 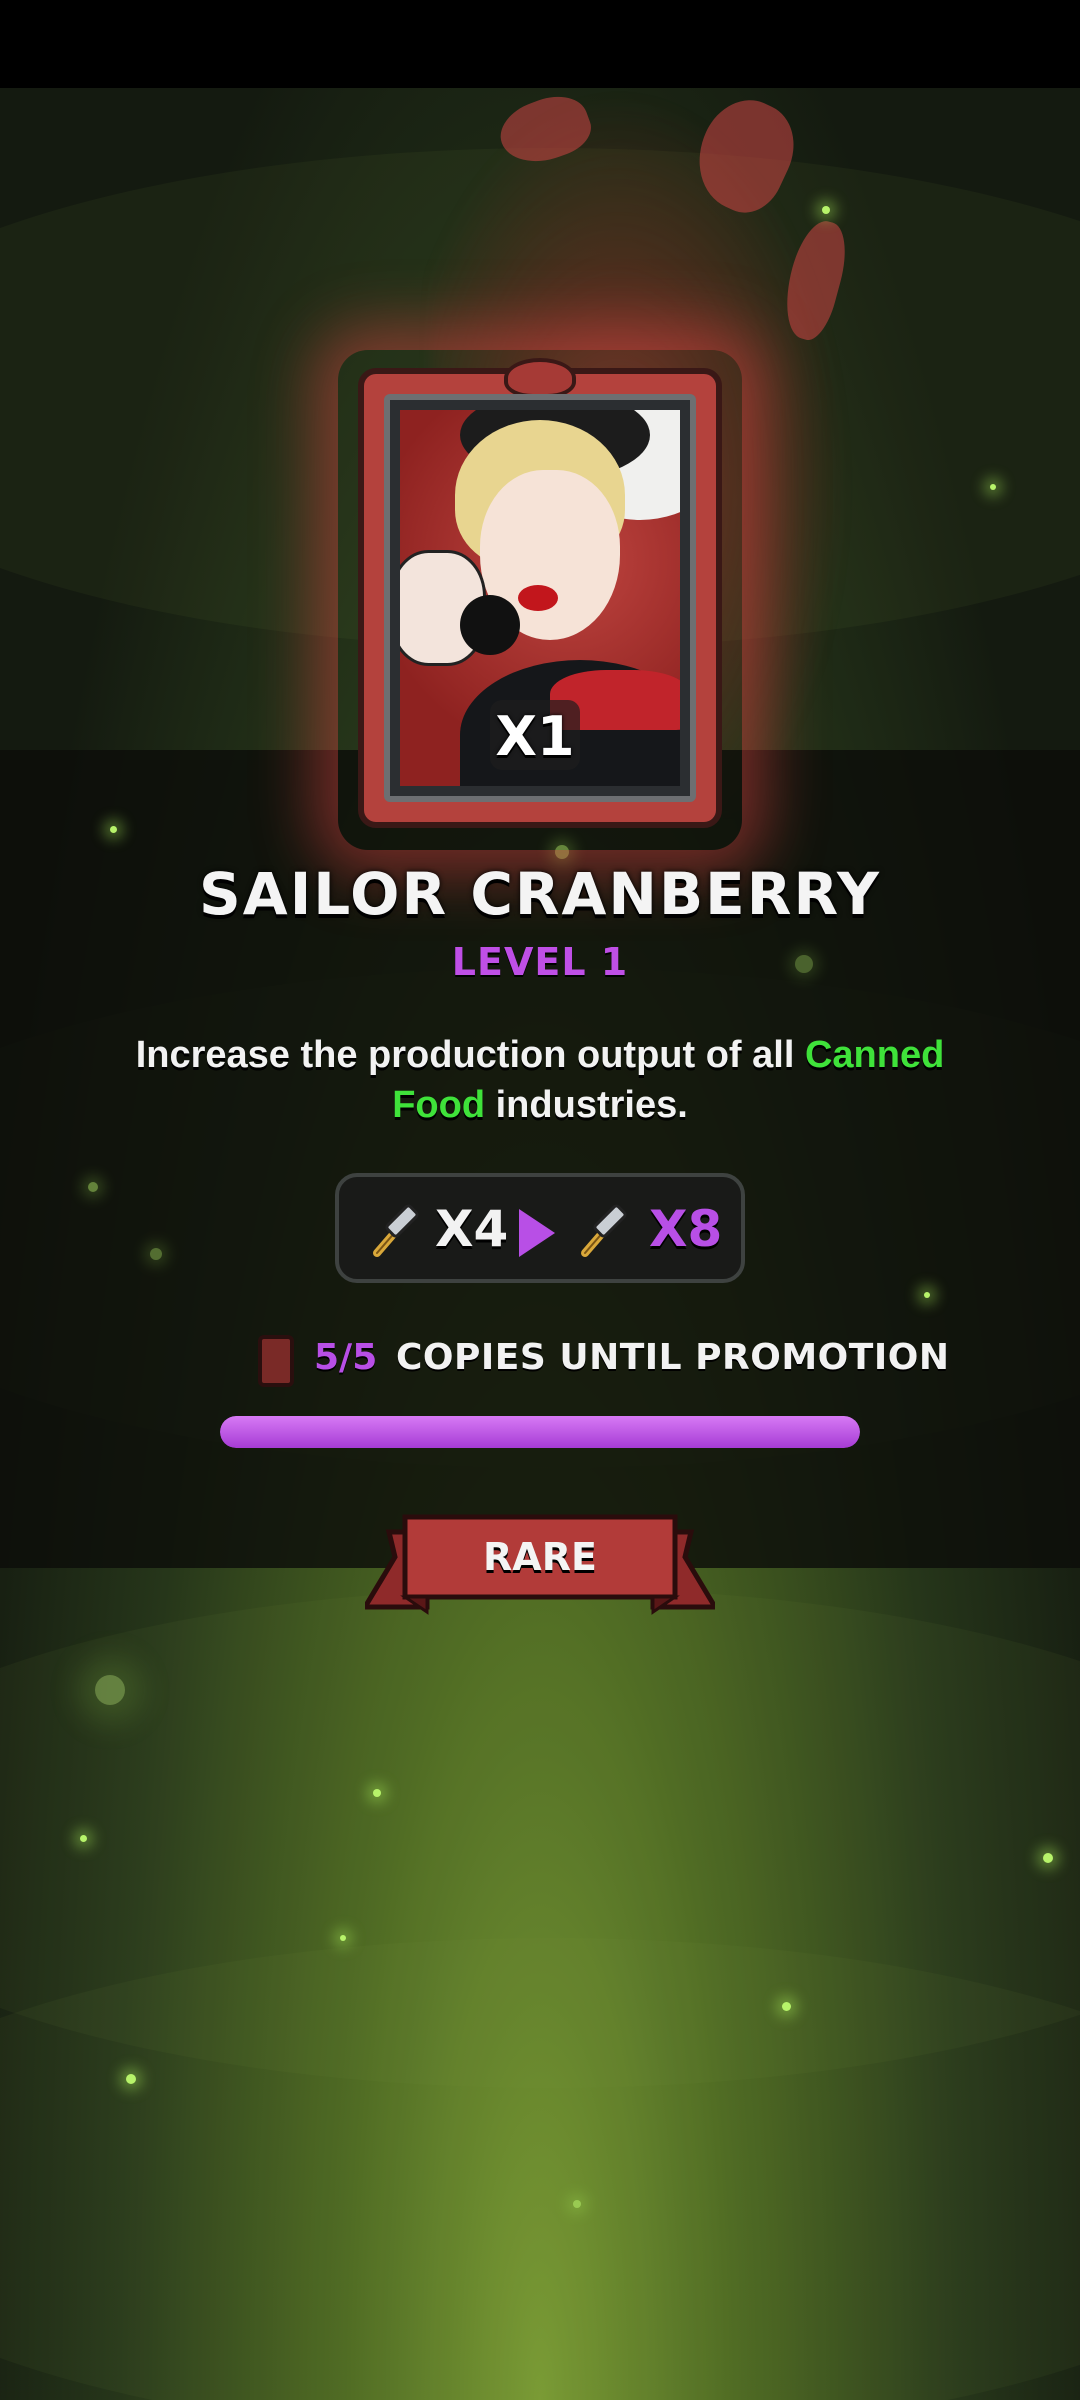 I want to click on description-text: Increase the production output of all, so click(x=470, y=1055).